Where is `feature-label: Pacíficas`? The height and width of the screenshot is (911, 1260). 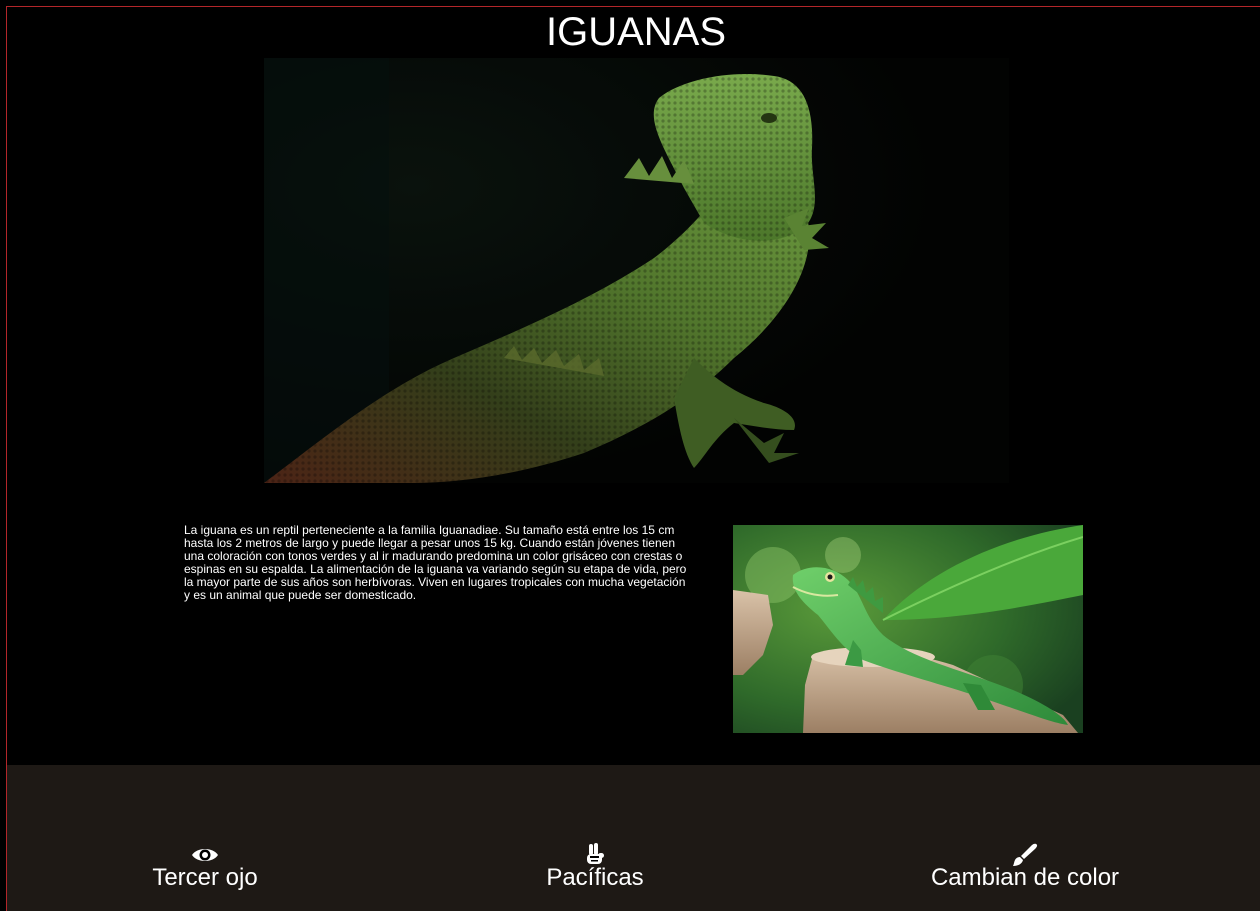 feature-label: Pacíficas is located at coordinates (595, 877).